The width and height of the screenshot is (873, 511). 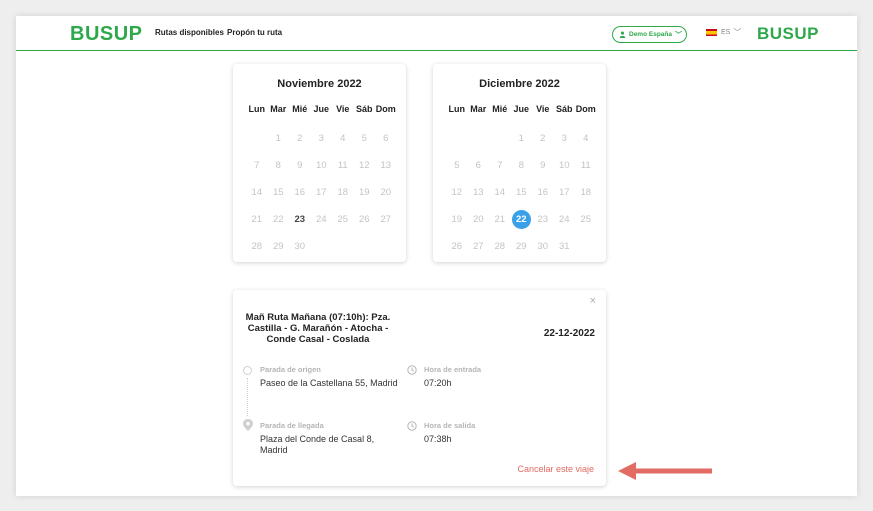 What do you see at coordinates (438, 439) in the screenshot?
I see `exit-time-value: 07:38h` at bounding box center [438, 439].